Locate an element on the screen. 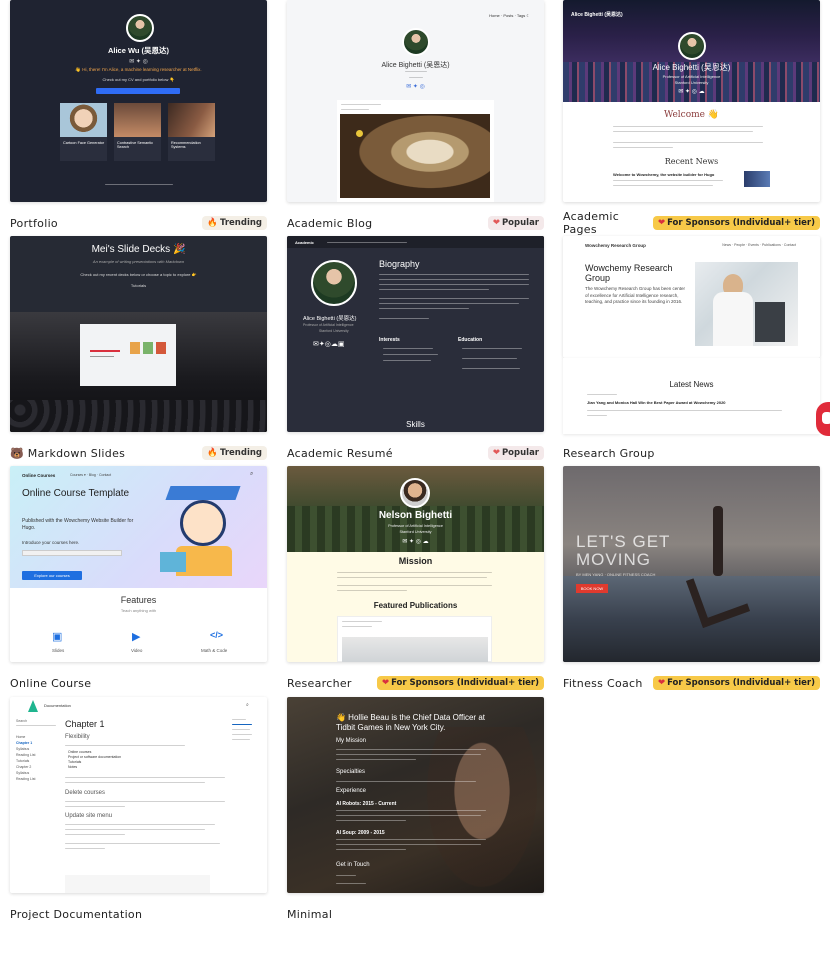  toc is located at coordinates (247, 731).